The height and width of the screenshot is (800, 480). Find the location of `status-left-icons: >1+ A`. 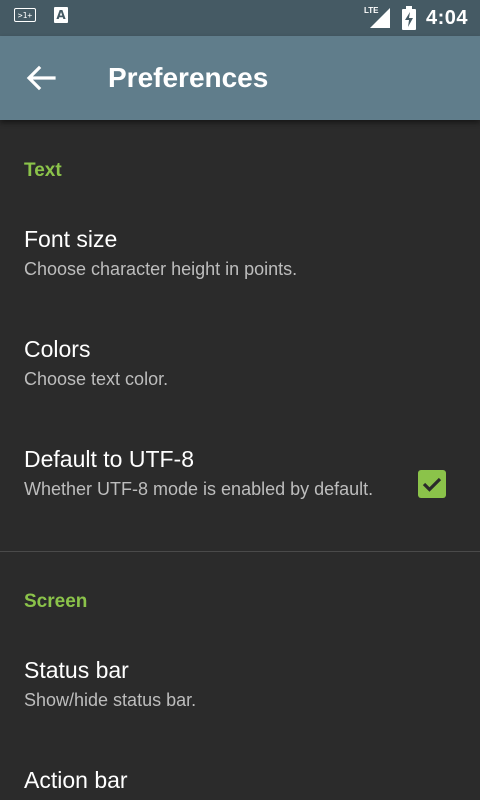

status-left-icons: >1+ A is located at coordinates (41, 15).